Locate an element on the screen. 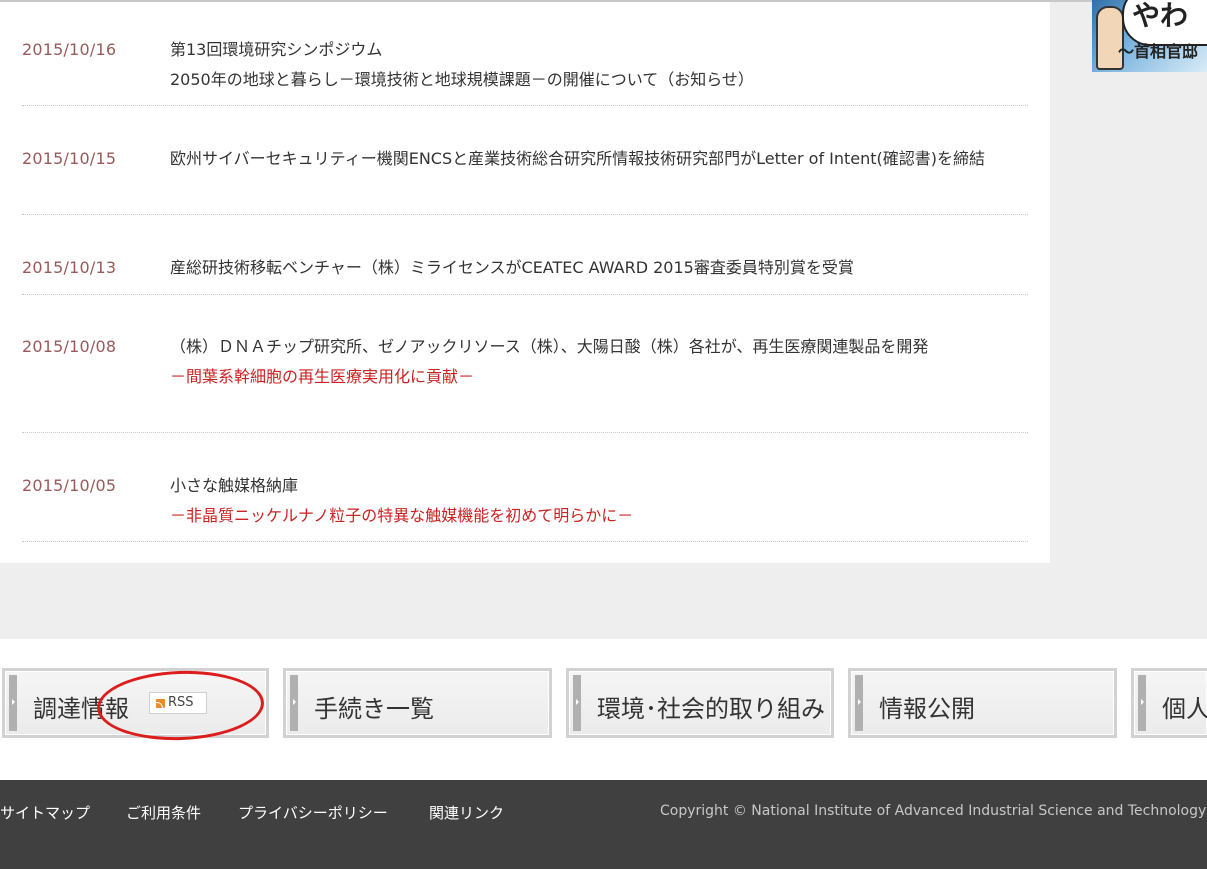 The width and height of the screenshot is (1207, 869). news-title-line2: 2050年の地球と暮らし－環境技術と地球規模課題－の開催について（お知らせ） is located at coordinates (462, 79).